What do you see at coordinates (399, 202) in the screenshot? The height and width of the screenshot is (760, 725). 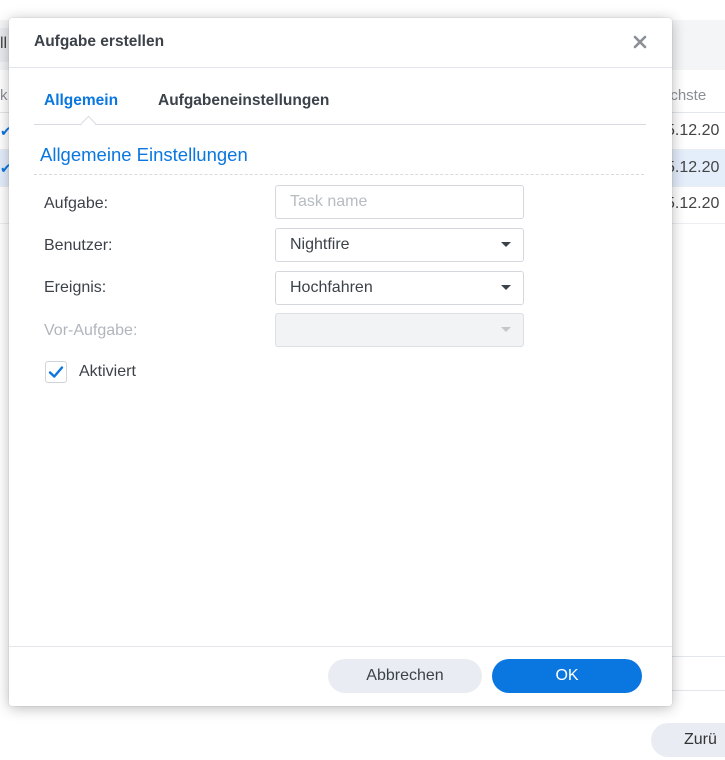 I see `task-name-input` at bounding box center [399, 202].